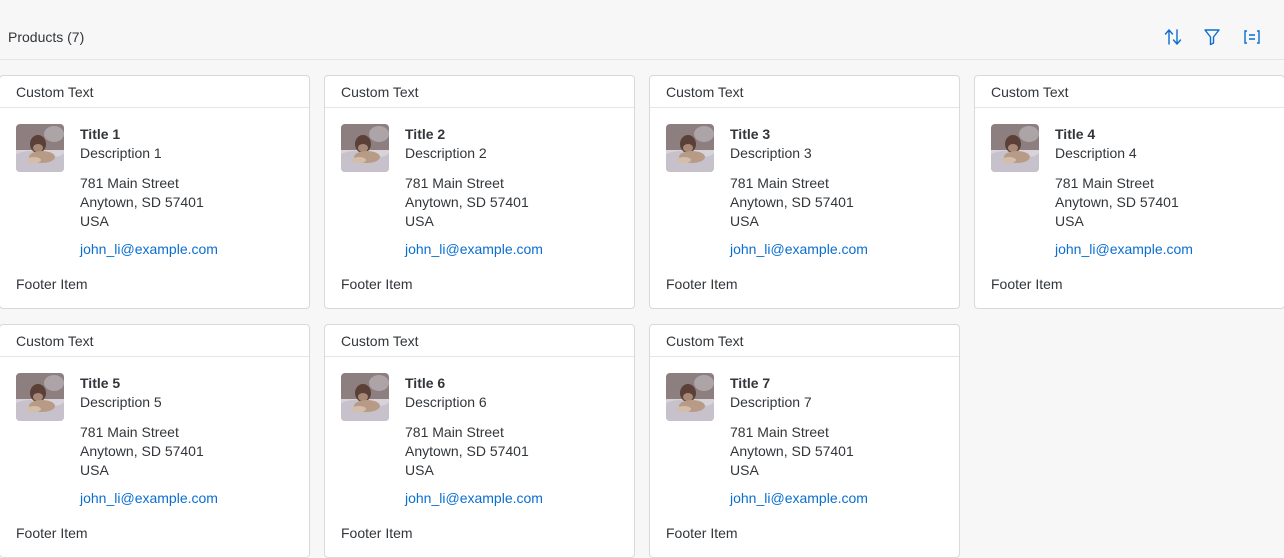 This screenshot has height=558, width=1284. Describe the element at coordinates (1075, 134) in the screenshot. I see `card-title: Title 4` at that location.